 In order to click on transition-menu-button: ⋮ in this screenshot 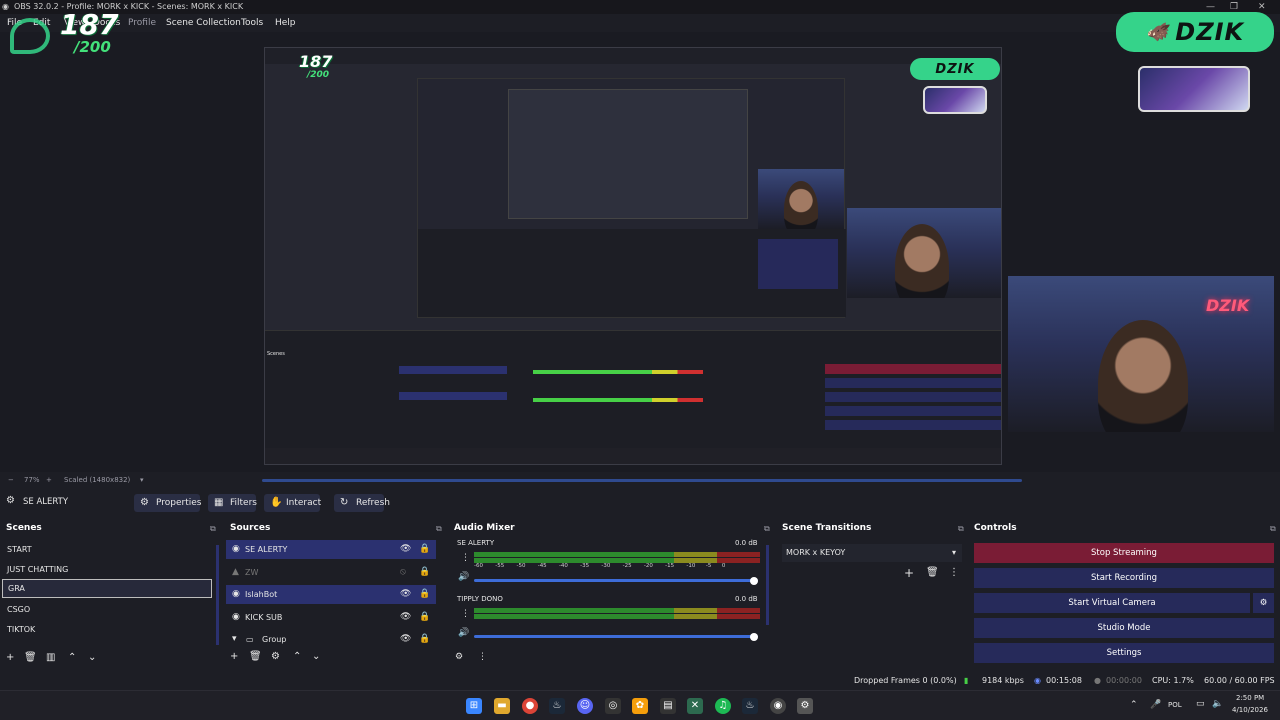, I will do `click(954, 572)`.